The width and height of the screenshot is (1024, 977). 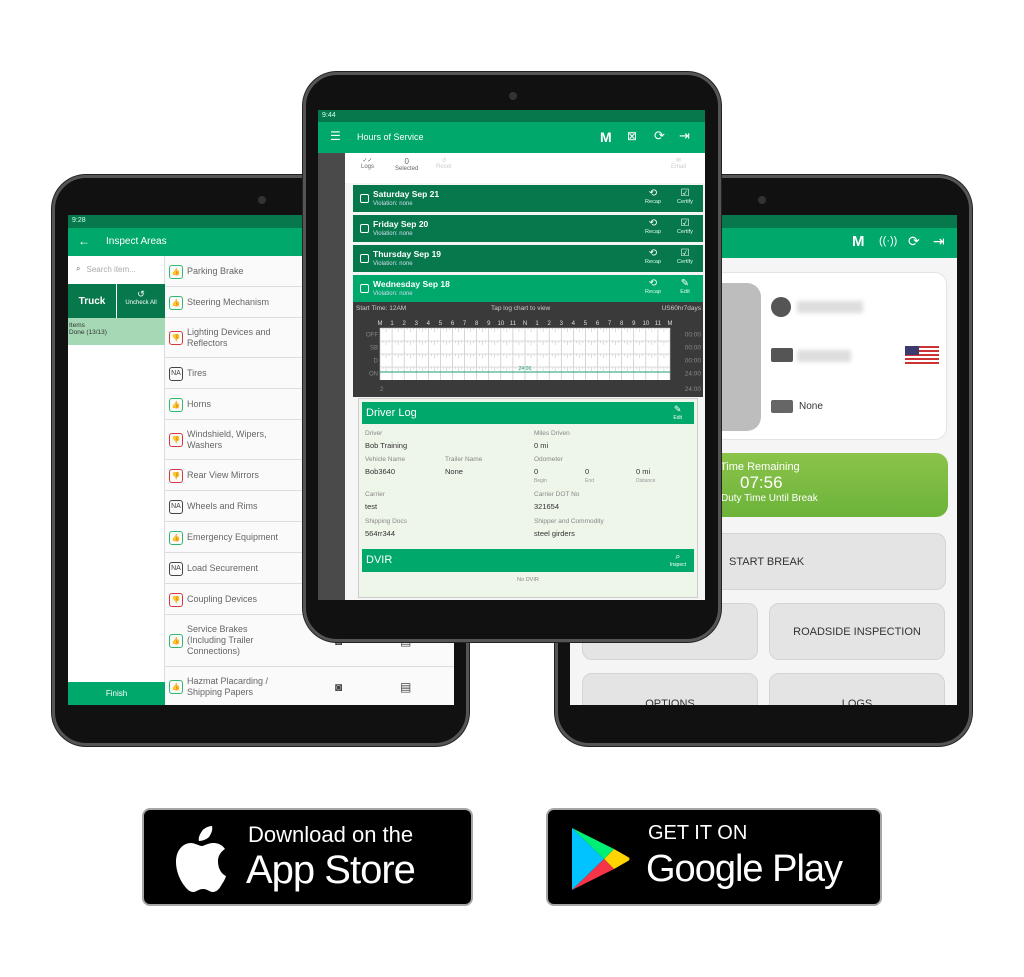 What do you see at coordinates (678, 163) in the screenshot?
I see `email-button: ✉ Email` at bounding box center [678, 163].